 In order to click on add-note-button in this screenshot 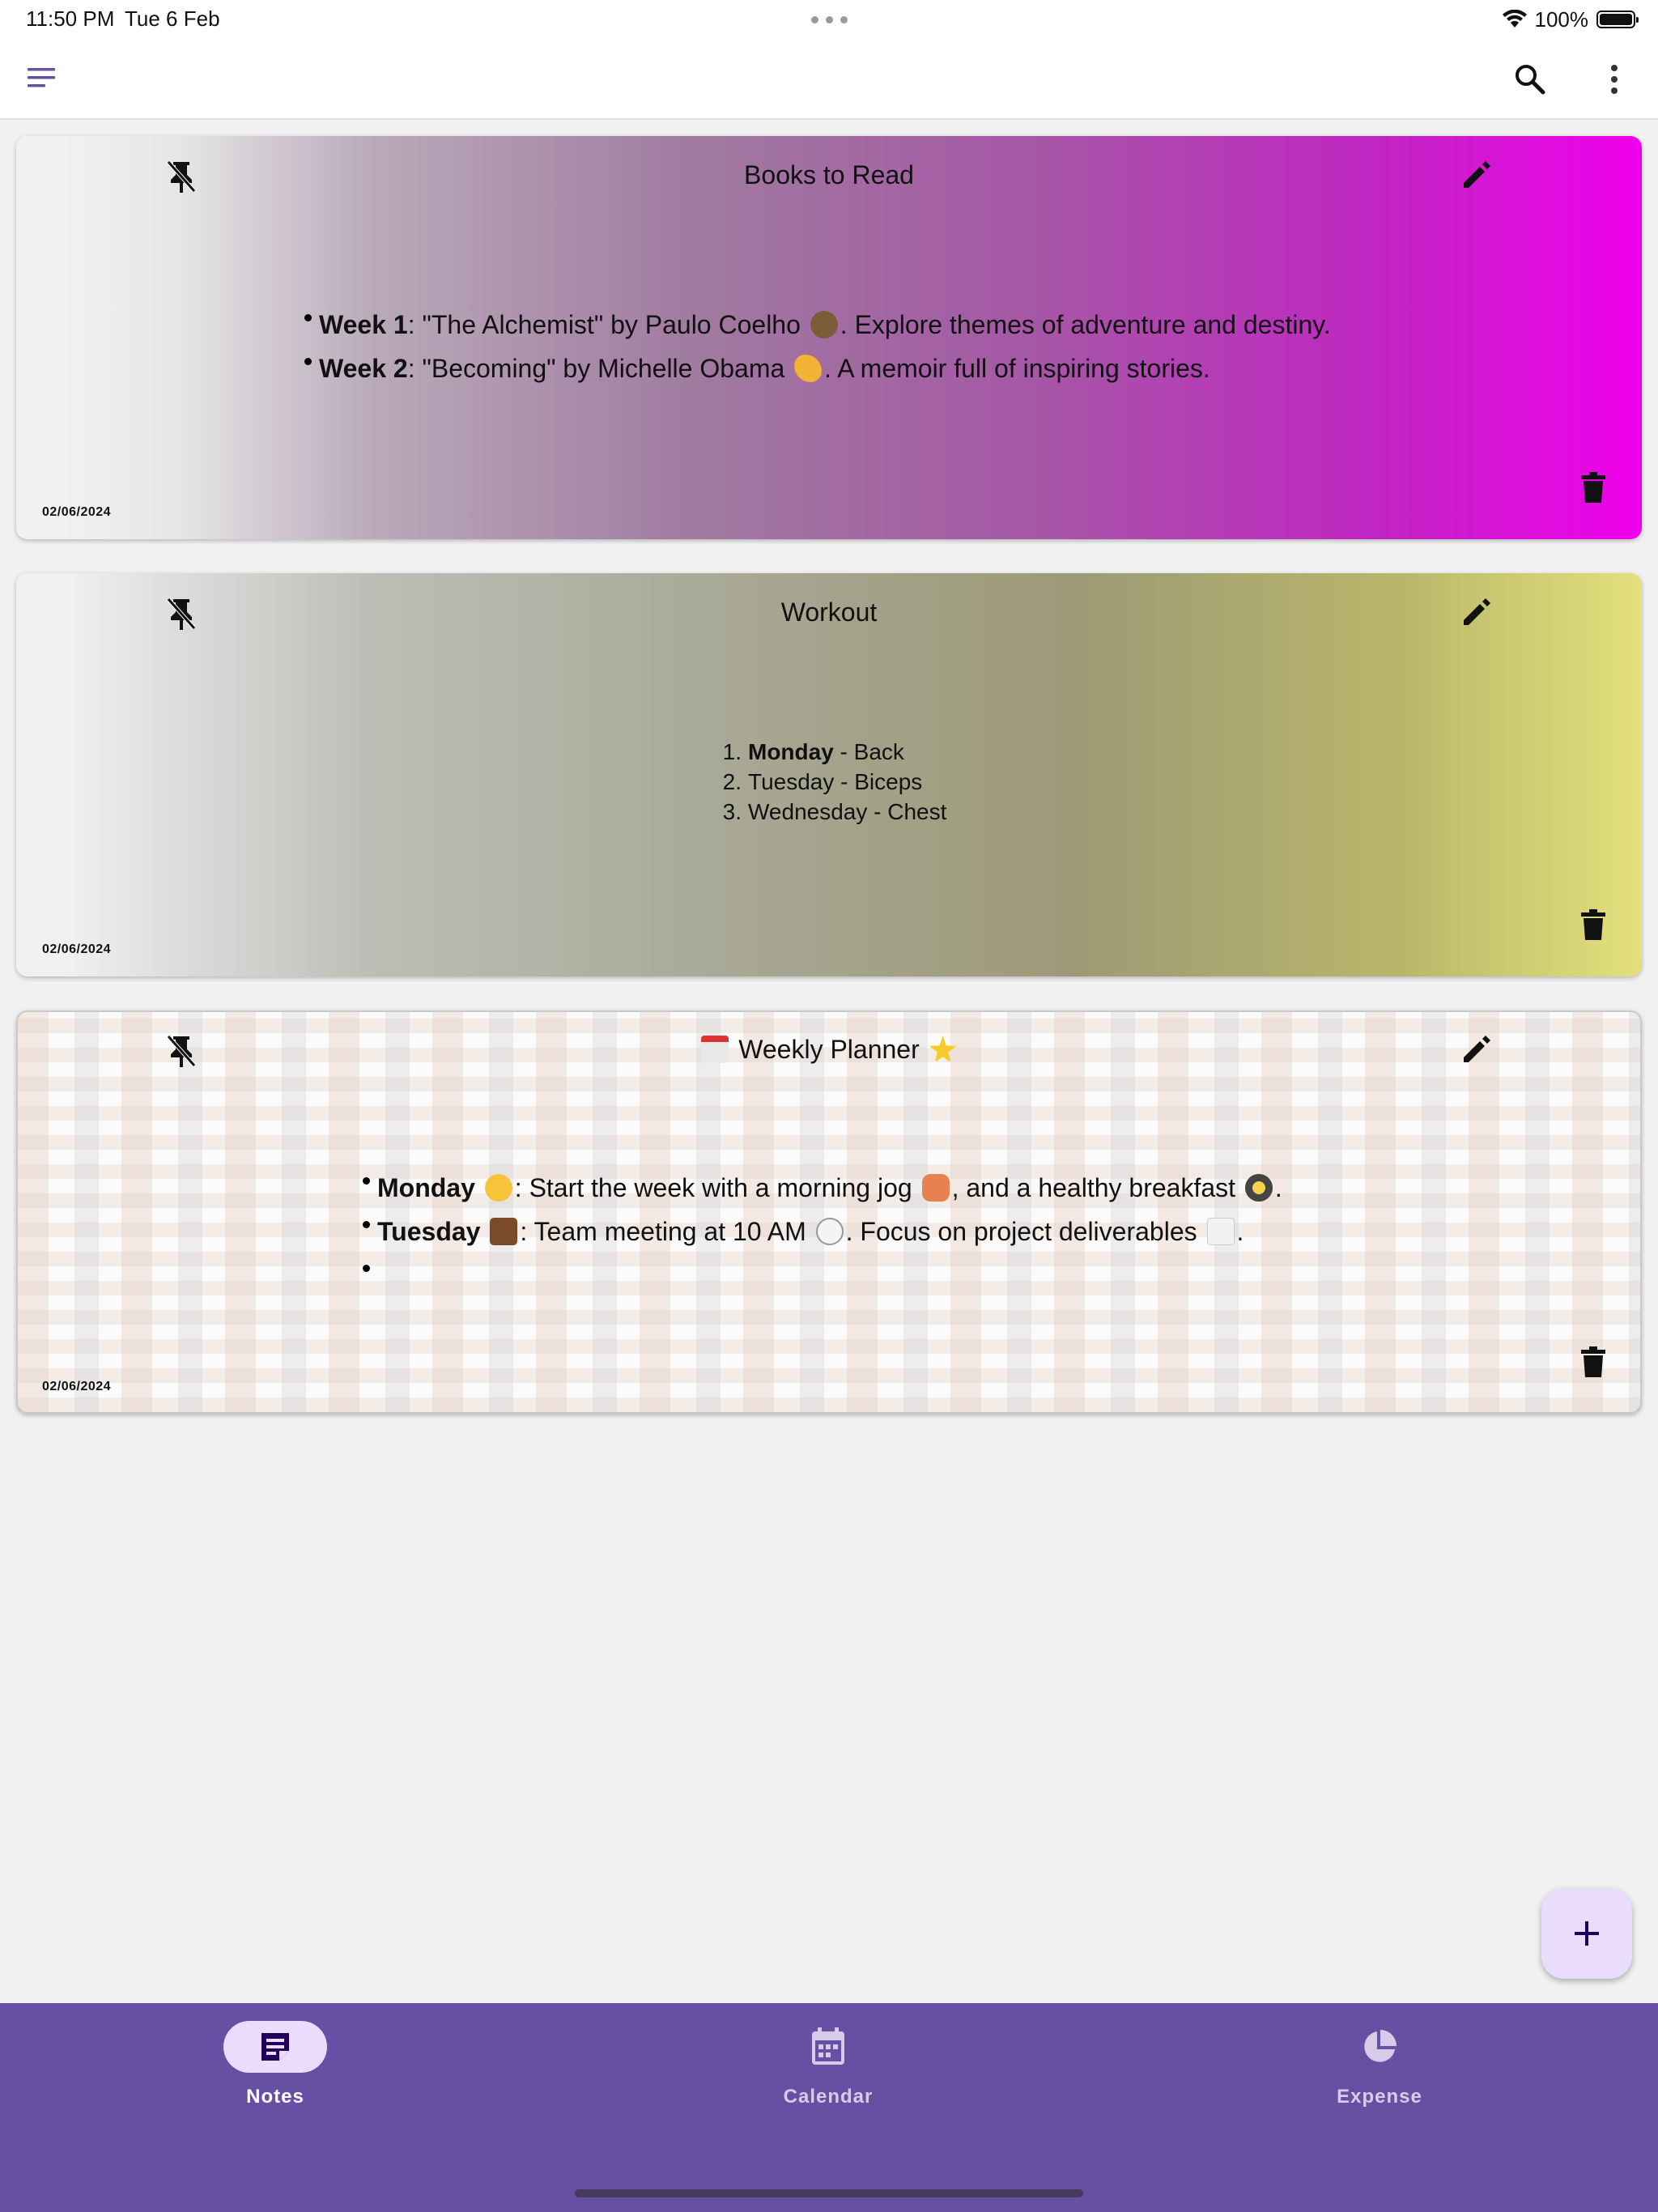, I will do `click(1586, 1933)`.